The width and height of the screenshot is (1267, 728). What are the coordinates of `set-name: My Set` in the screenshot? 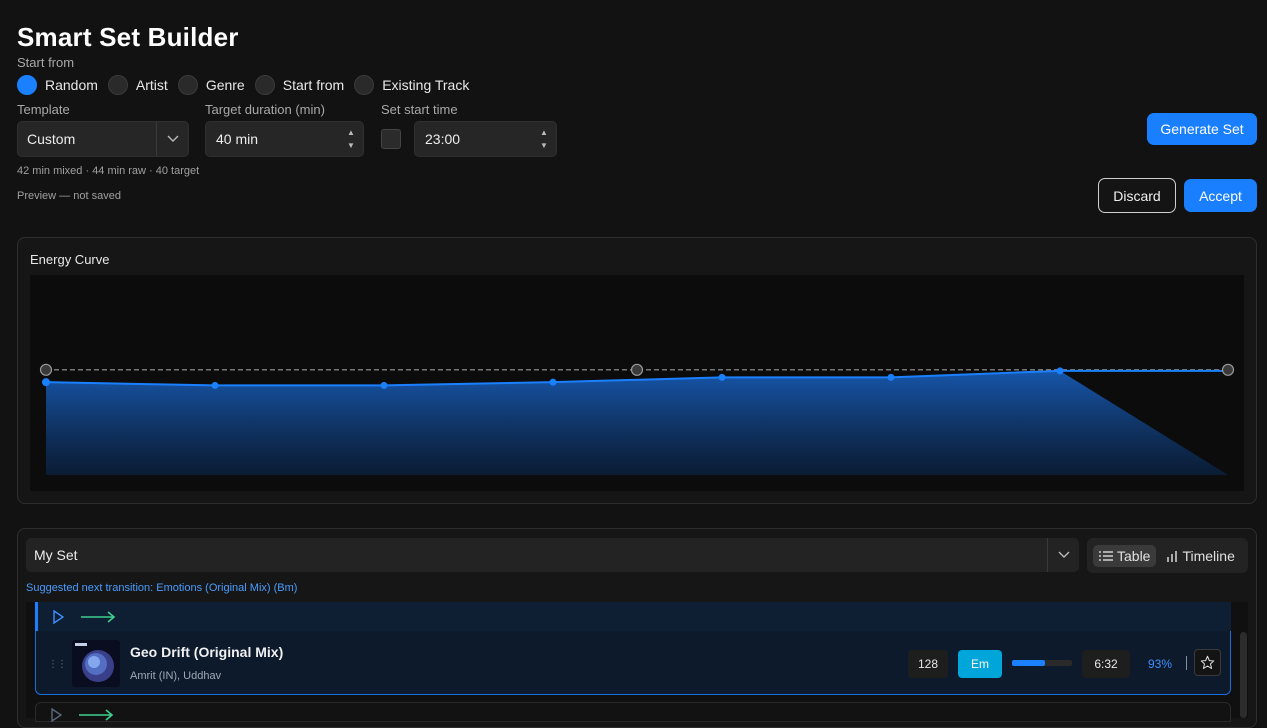 It's located at (56, 555).